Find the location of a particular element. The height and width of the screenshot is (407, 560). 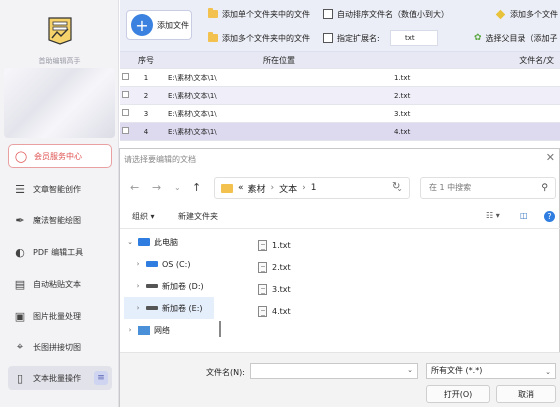

tree-item-this-pc: ⌄ 此电脑 is located at coordinates (169, 242).